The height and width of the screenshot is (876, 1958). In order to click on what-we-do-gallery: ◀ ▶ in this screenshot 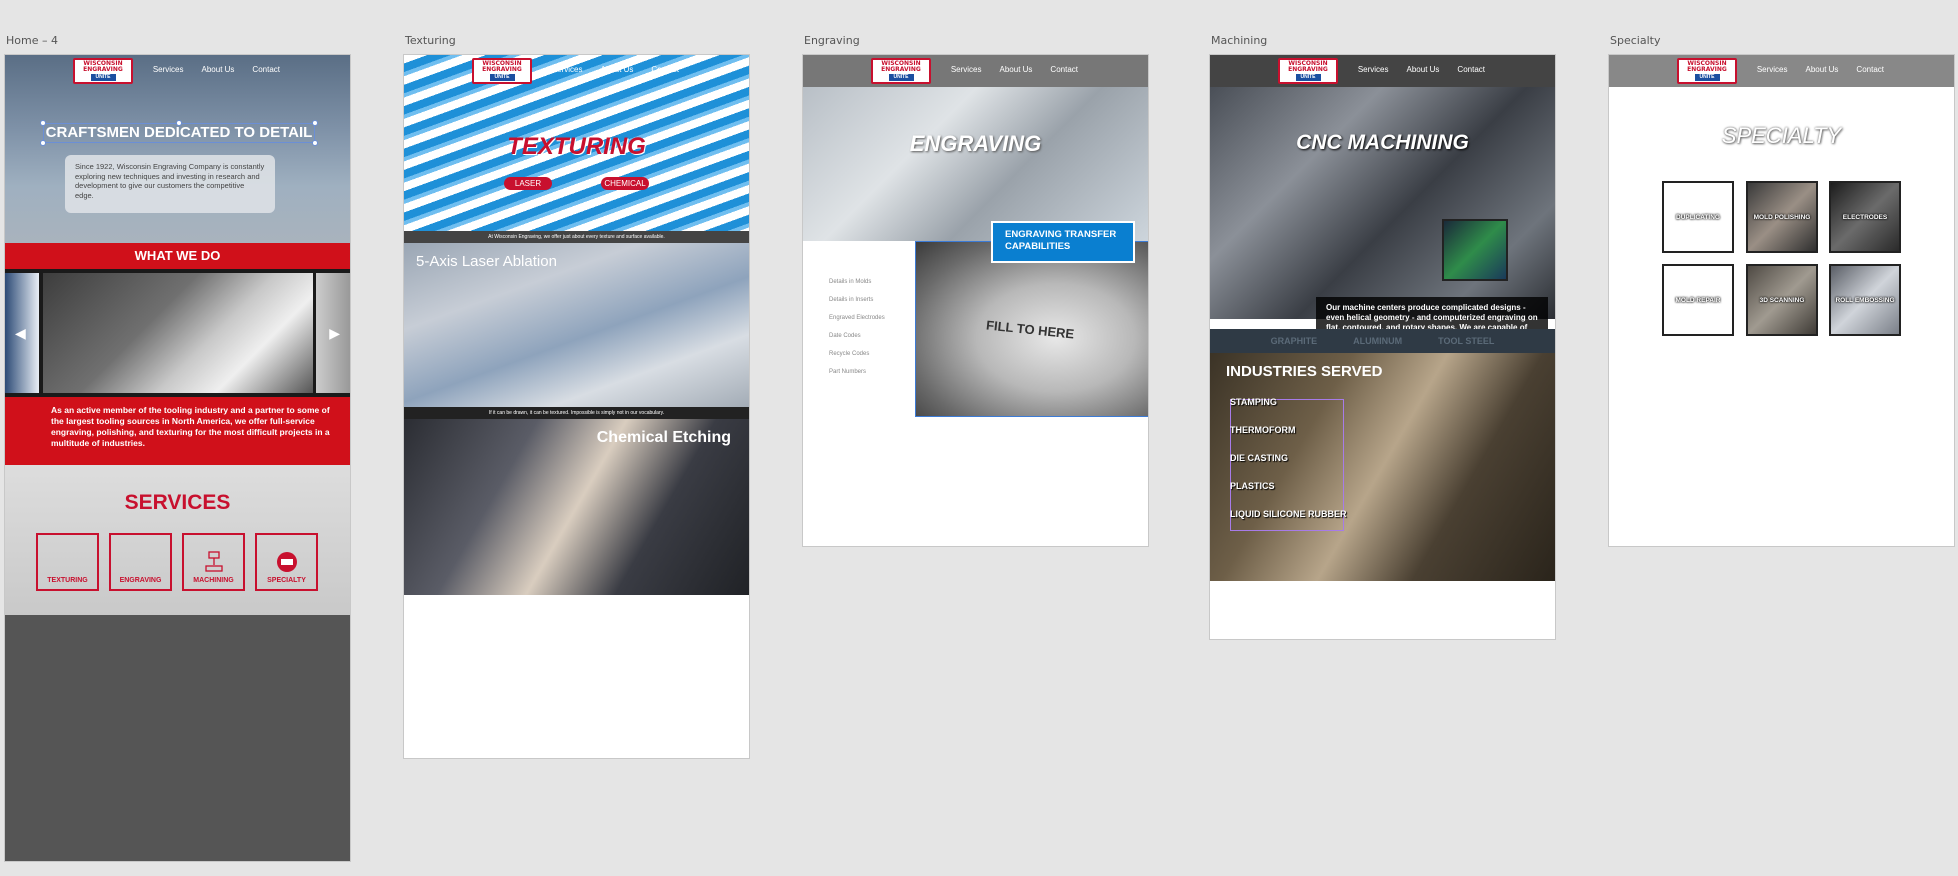, I will do `click(177, 333)`.